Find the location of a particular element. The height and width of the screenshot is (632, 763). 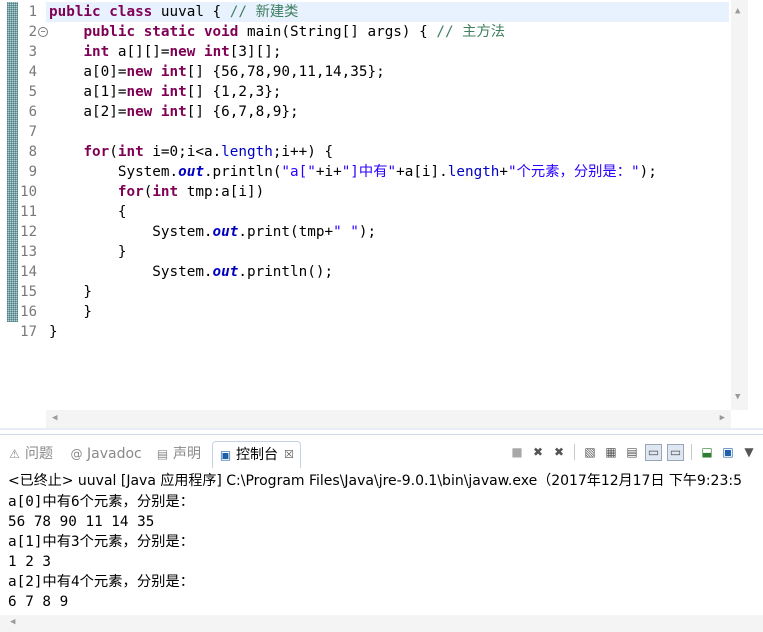

code-token: +a[i]. is located at coordinates (422, 172).